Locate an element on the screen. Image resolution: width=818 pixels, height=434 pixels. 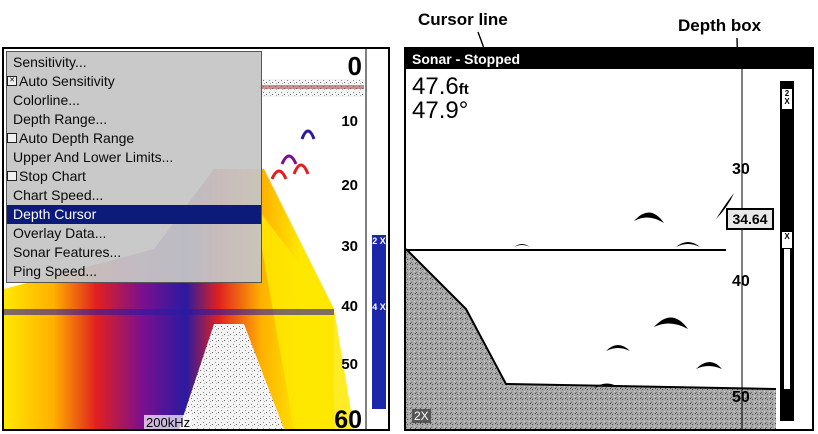
temperature-readout: 47.9° is located at coordinates (440, 110).